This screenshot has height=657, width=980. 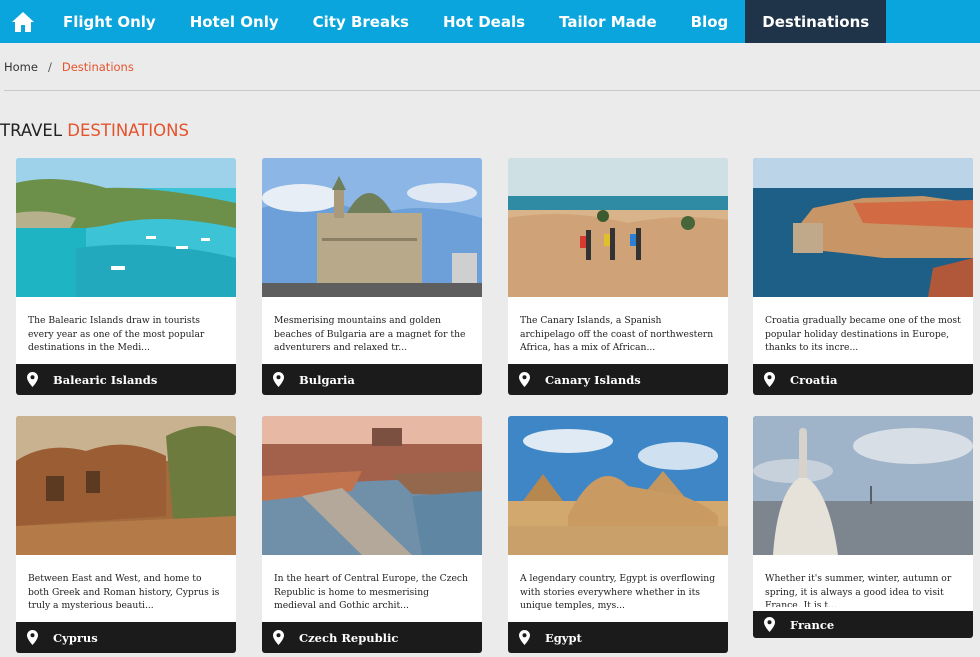 I want to click on destination-name: Bulgaria, so click(x=327, y=379).